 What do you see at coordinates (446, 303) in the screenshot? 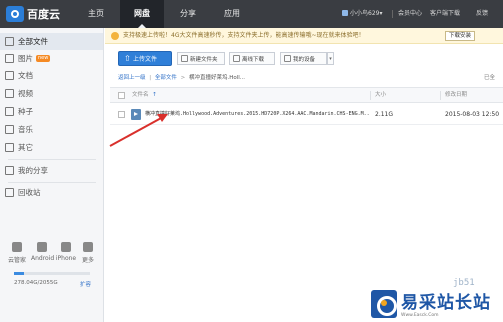
I see `watermark-brand: 易采站长站` at bounding box center [446, 303].